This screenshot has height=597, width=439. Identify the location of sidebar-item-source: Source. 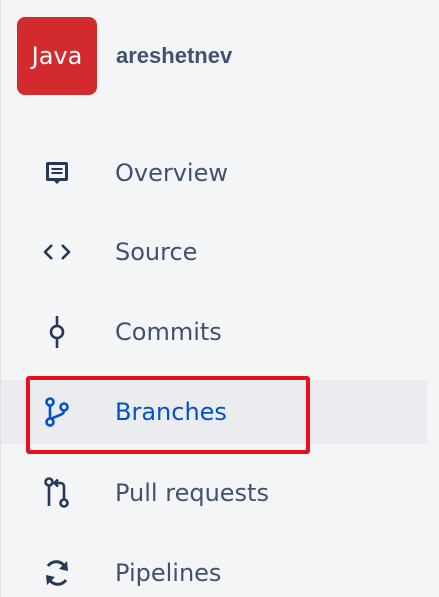
(214, 252).